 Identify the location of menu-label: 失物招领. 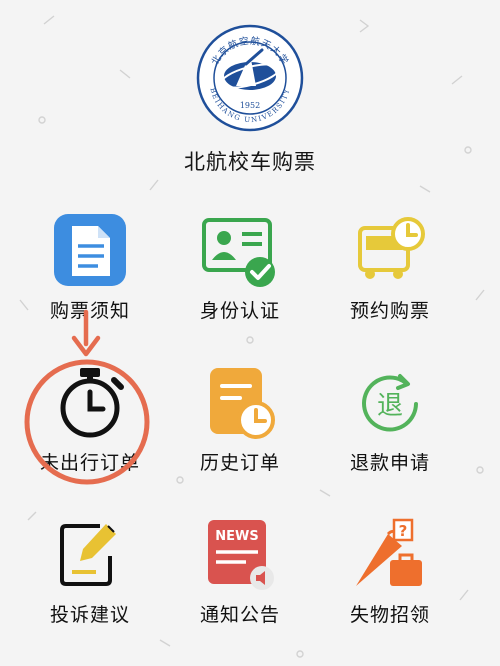
(389, 615).